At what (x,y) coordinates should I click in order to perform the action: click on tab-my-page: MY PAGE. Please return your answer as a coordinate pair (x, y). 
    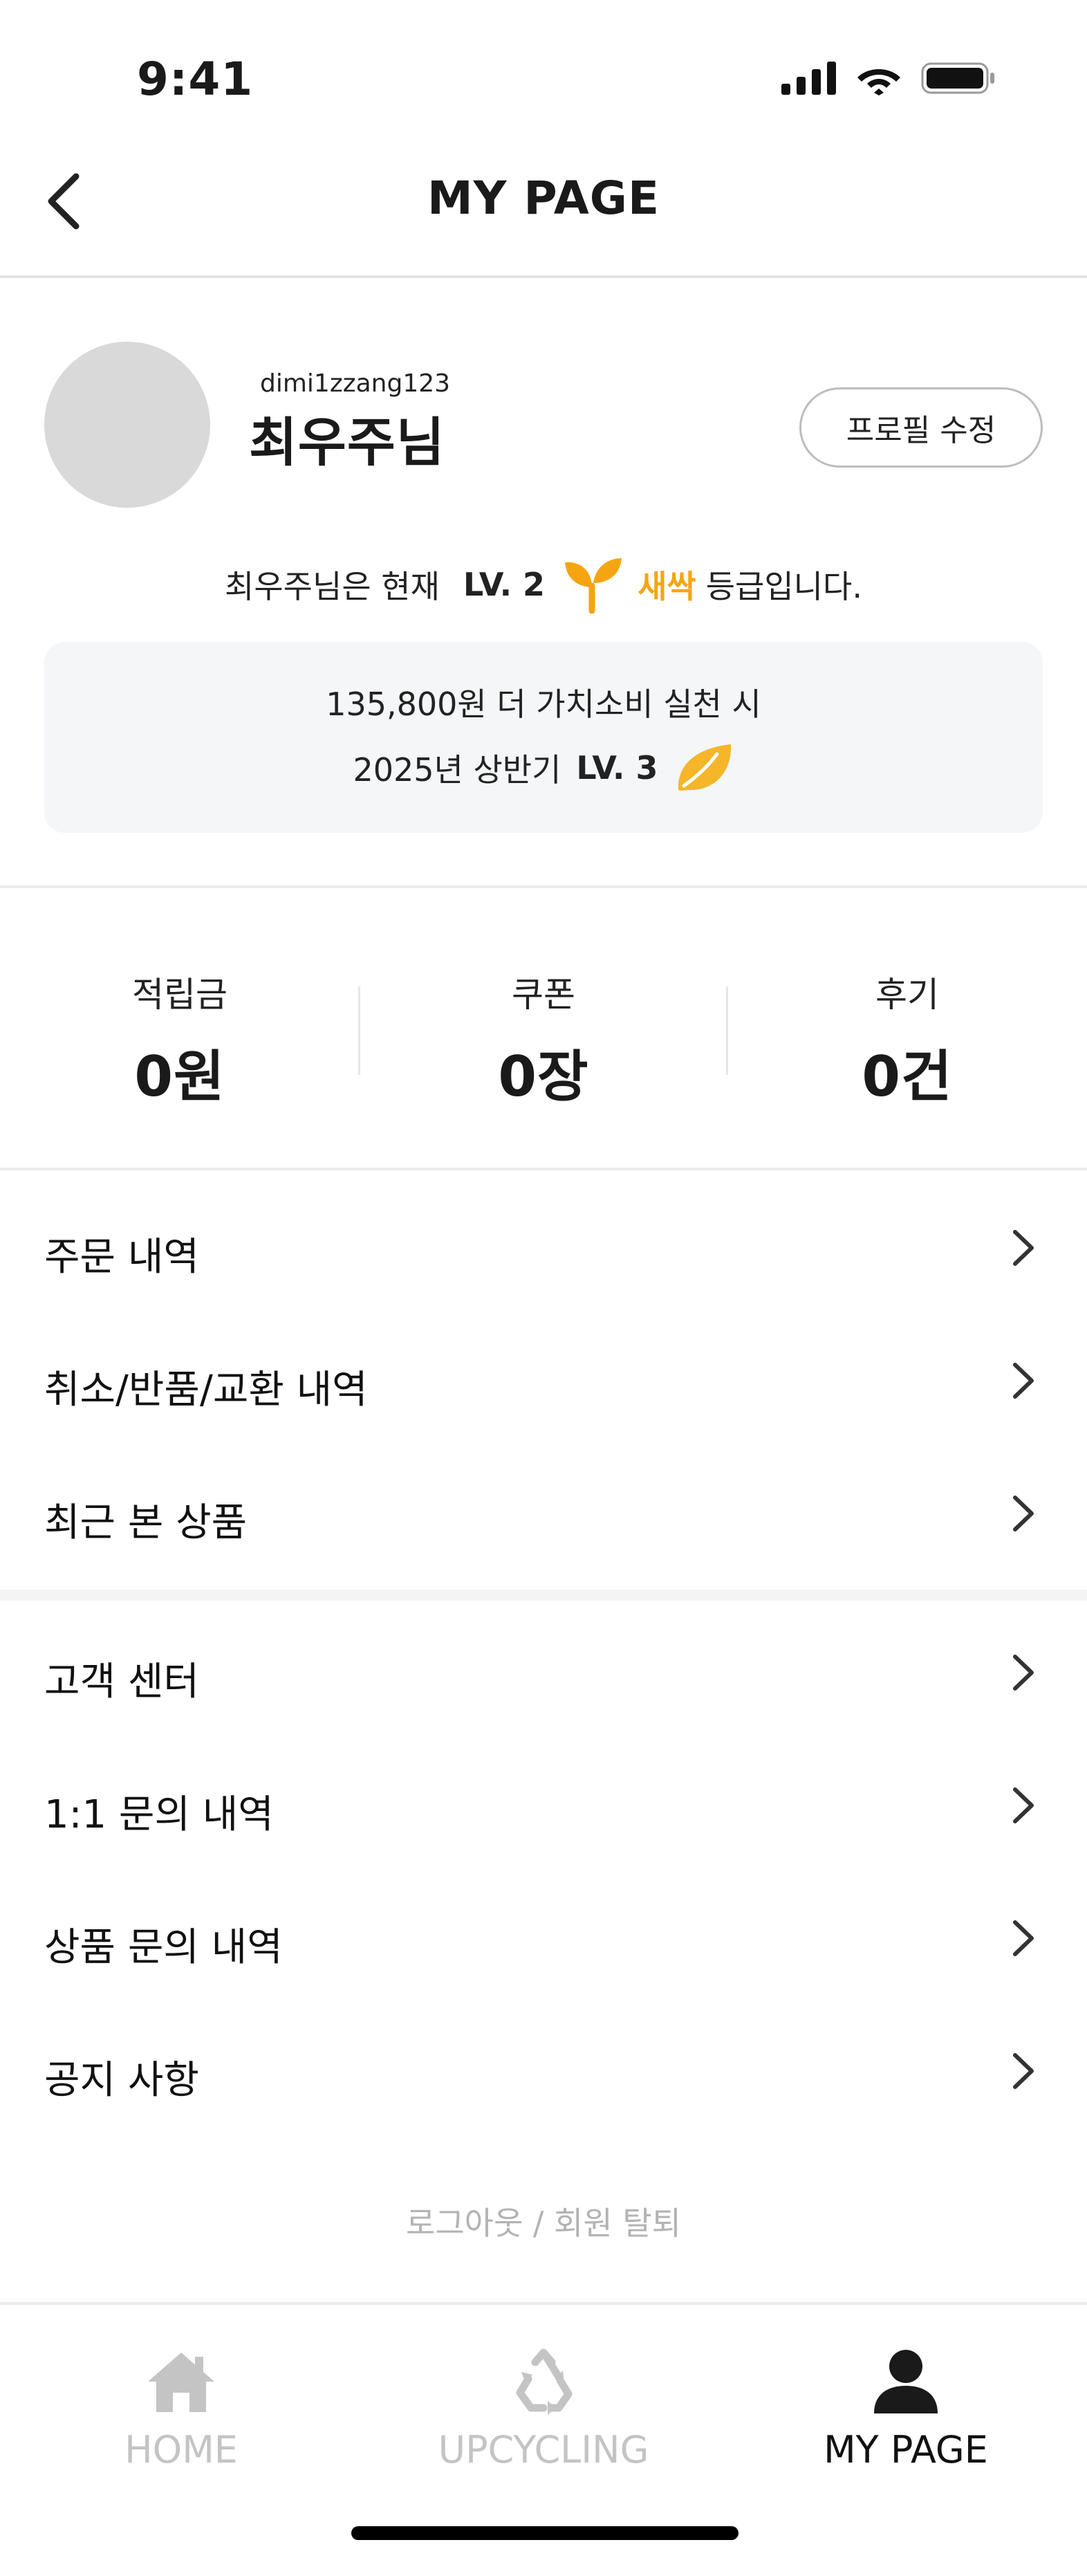
    Looking at the image, I should click on (906, 2408).